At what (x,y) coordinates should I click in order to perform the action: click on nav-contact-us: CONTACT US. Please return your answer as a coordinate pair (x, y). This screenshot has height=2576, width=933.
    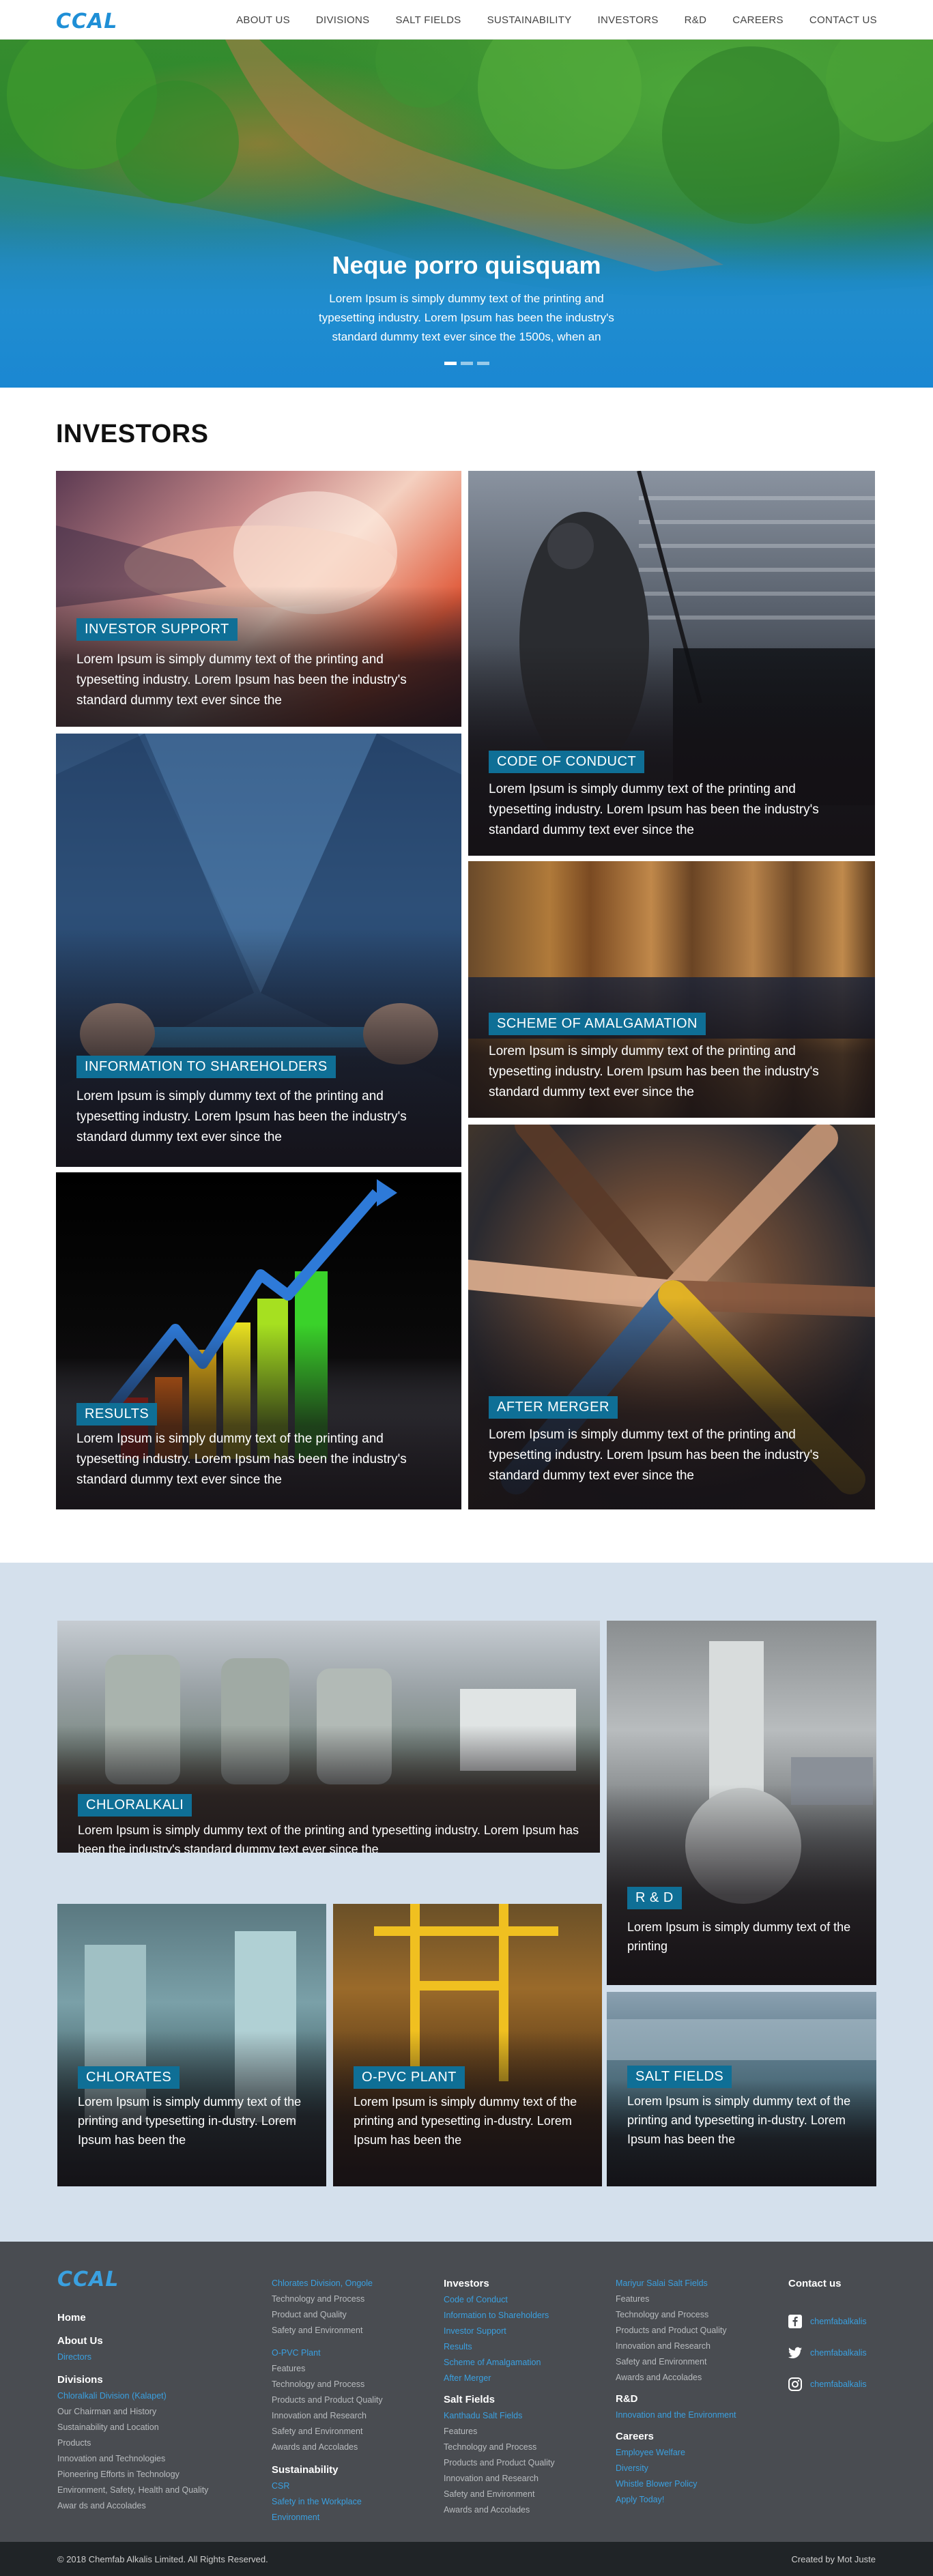
    Looking at the image, I should click on (843, 20).